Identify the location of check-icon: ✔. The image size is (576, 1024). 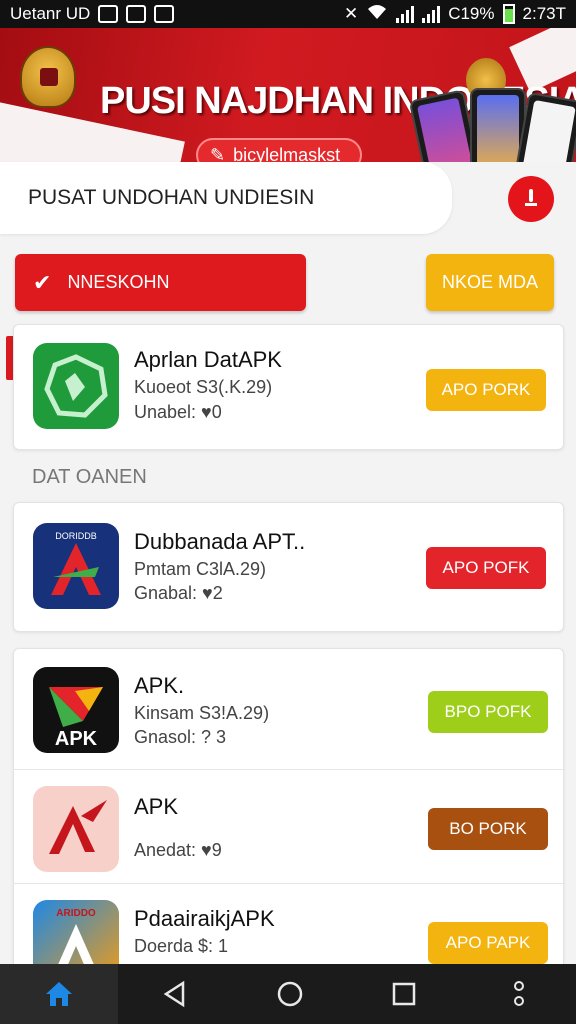
(42, 282).